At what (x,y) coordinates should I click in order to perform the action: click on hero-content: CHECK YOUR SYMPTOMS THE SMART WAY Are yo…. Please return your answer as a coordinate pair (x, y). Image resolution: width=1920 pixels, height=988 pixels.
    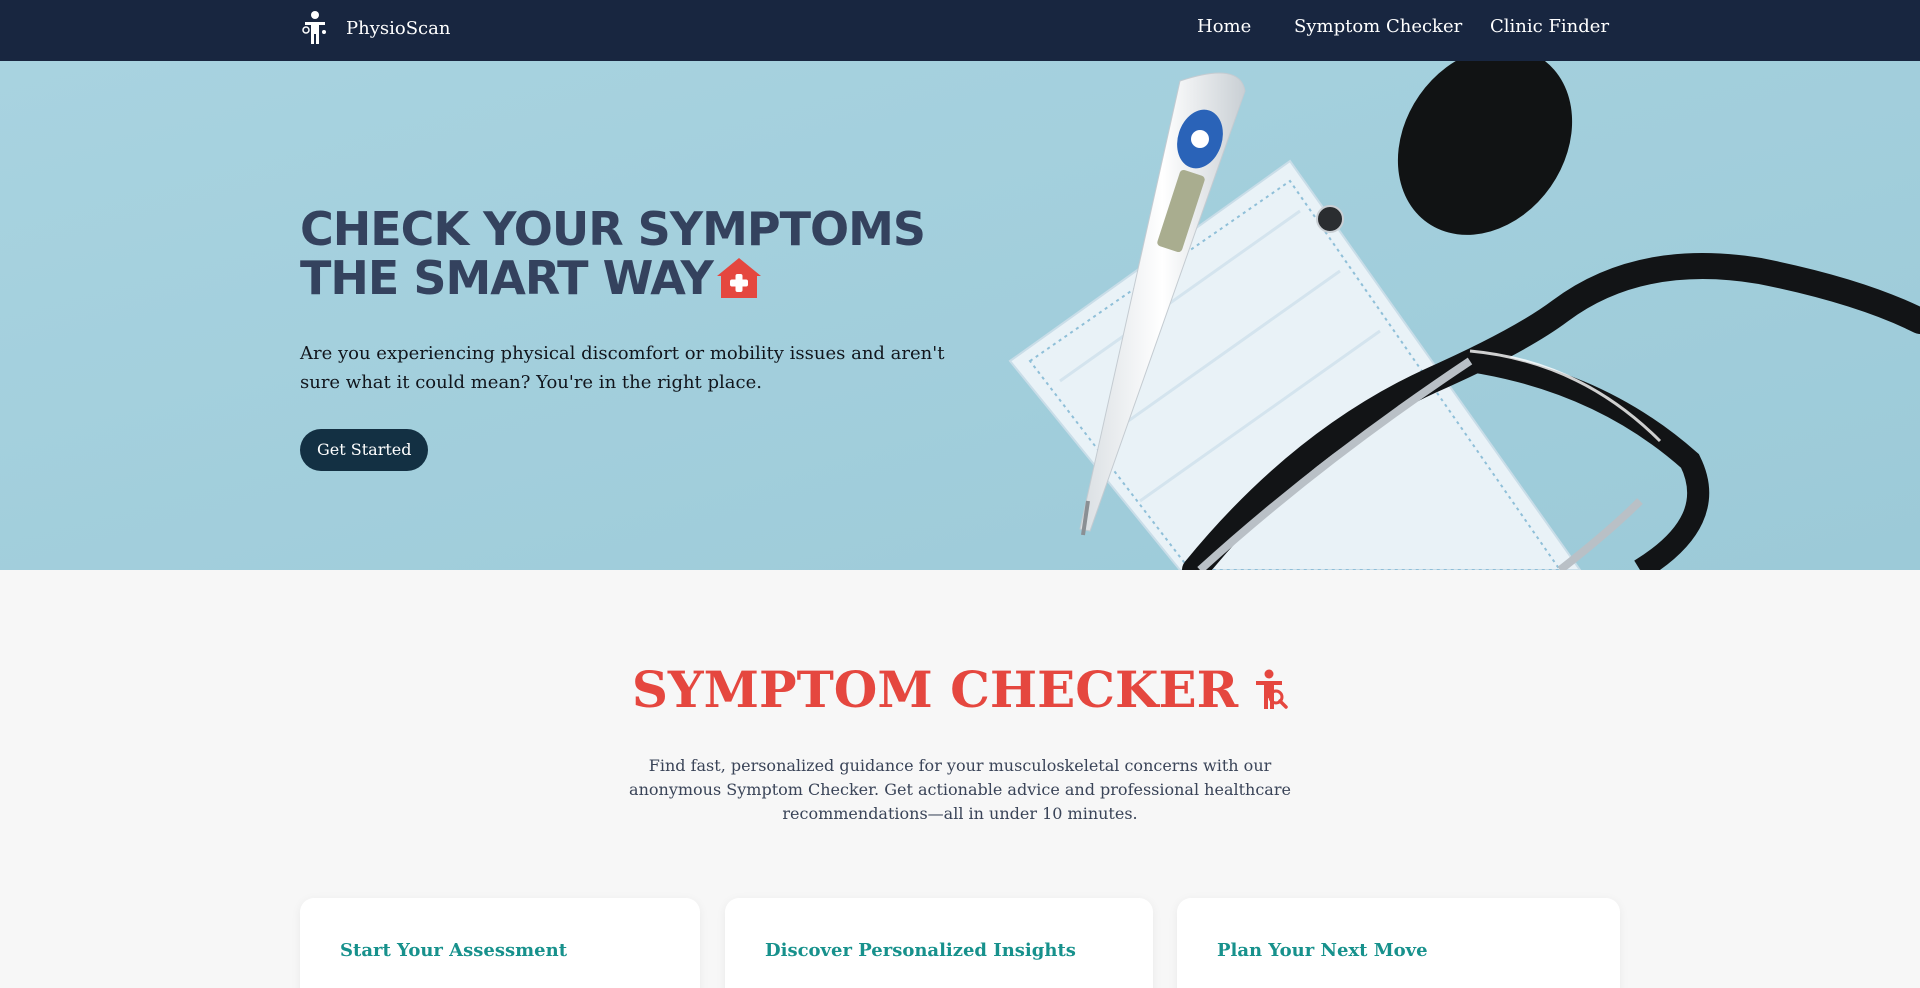
    Looking at the image, I should click on (650, 338).